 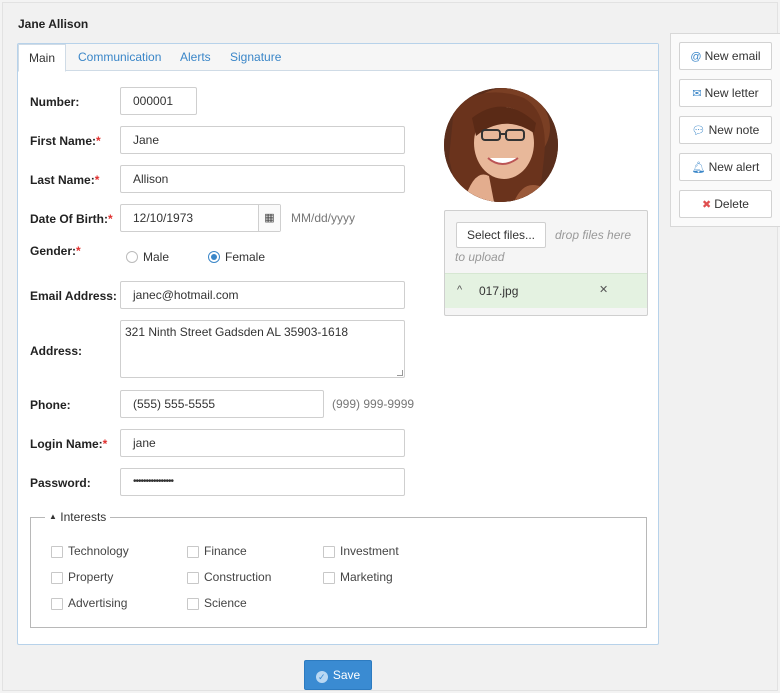 What do you see at coordinates (262, 349) in the screenshot?
I see `address-field: 321 Ninth Street Gadsden AL 35903-1618` at bounding box center [262, 349].